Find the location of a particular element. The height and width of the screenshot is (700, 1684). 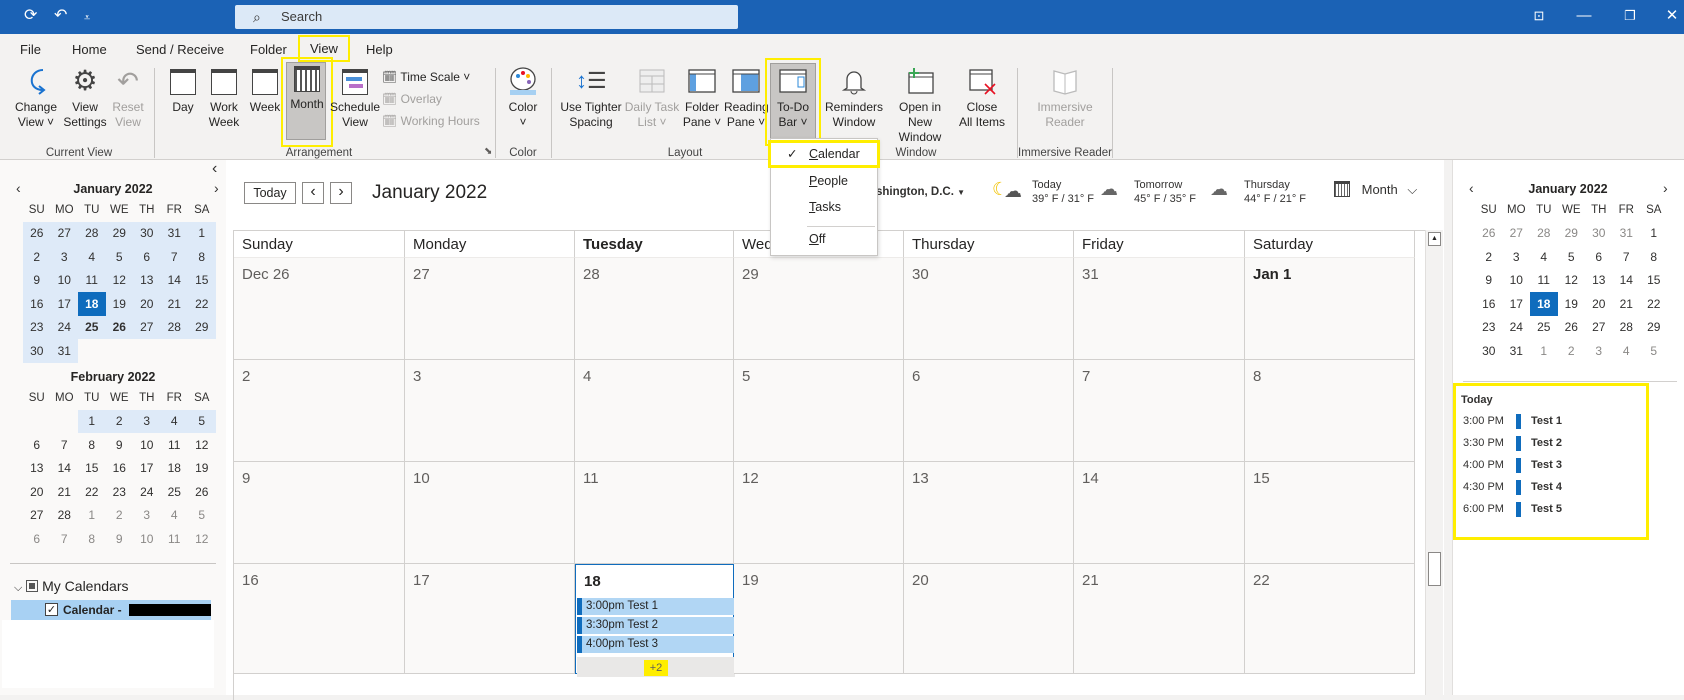

calendar-event: 3:30pm Test 2 is located at coordinates (656, 625).